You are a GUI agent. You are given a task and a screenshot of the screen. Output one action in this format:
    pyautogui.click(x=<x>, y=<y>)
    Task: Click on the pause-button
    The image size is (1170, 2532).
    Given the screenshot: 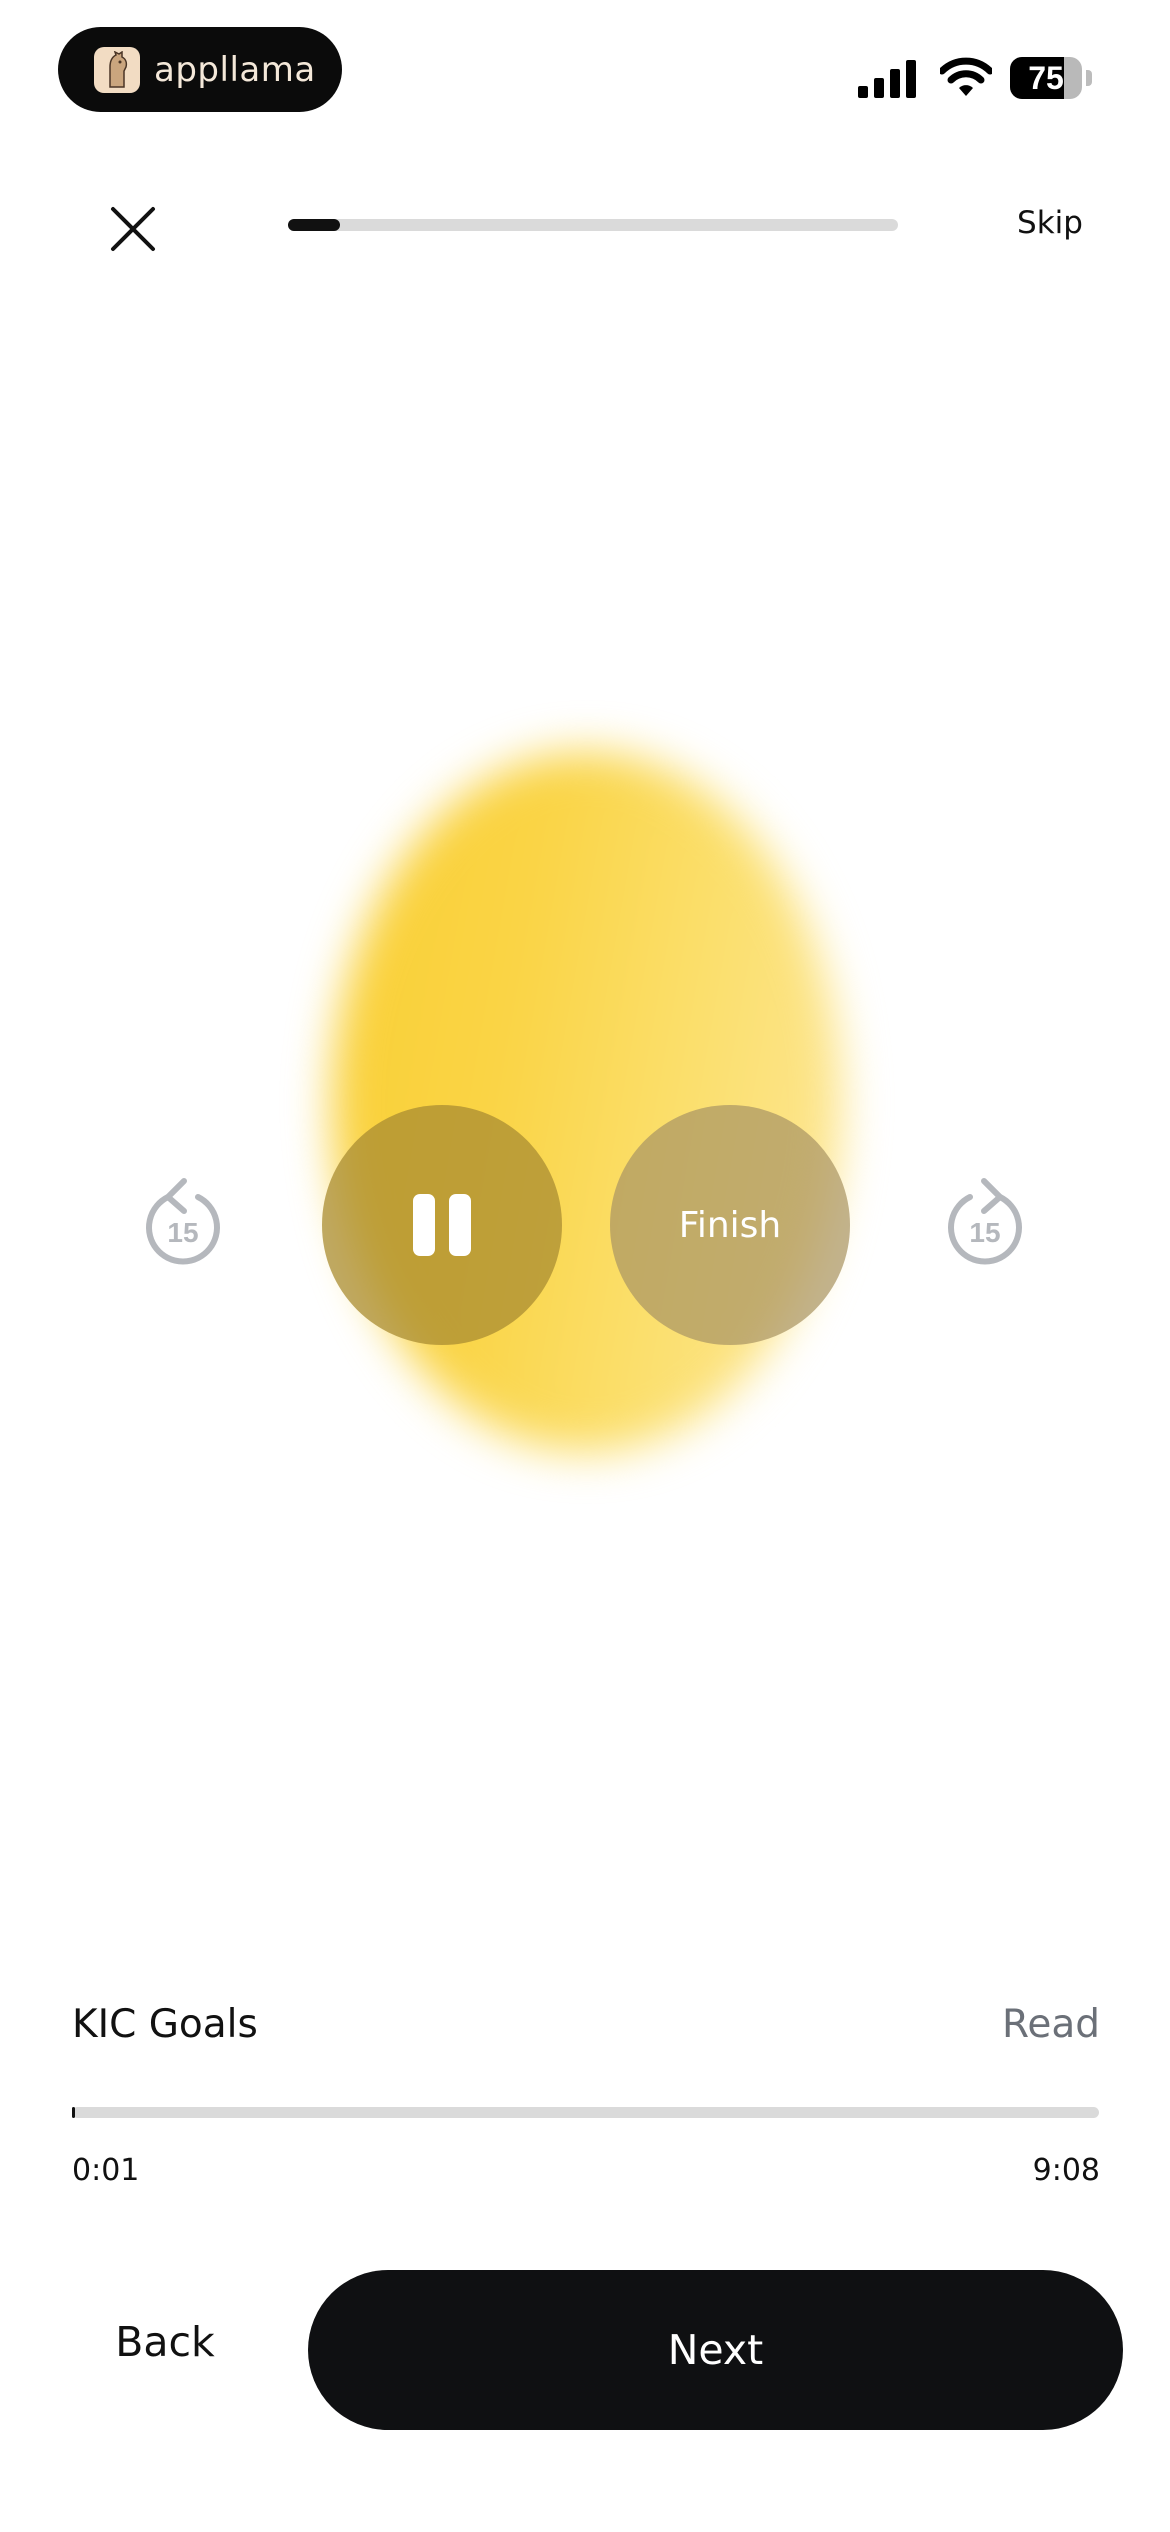 What is the action you would take?
    pyautogui.click(x=442, y=1225)
    